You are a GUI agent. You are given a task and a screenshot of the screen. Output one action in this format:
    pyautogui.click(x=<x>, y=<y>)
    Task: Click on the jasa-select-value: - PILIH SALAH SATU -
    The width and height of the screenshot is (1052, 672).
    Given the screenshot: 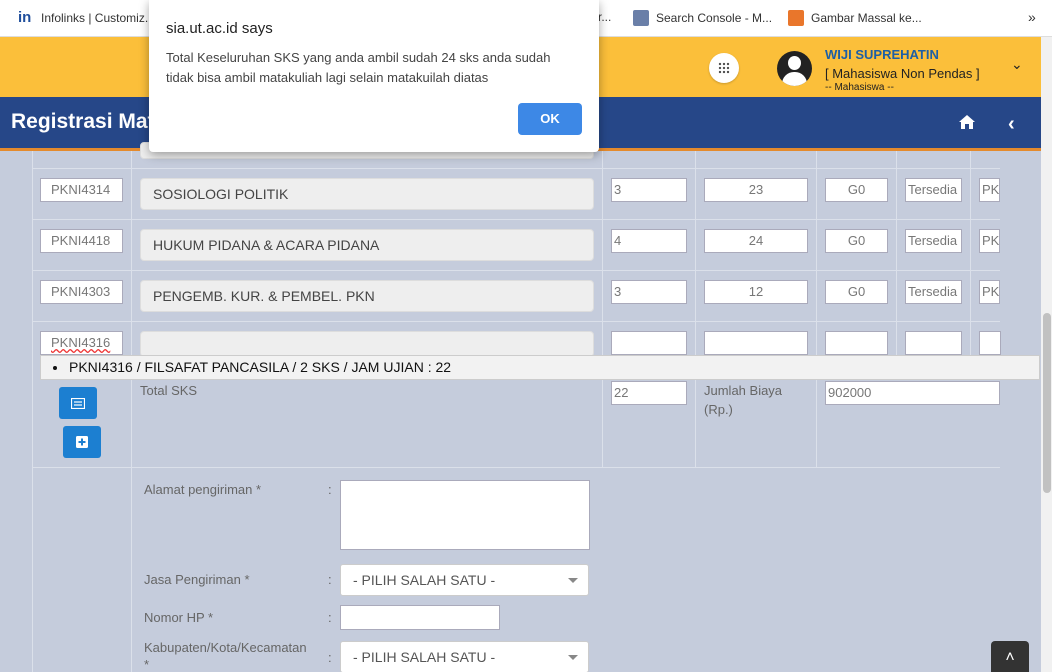 What is the action you would take?
    pyautogui.click(x=424, y=580)
    